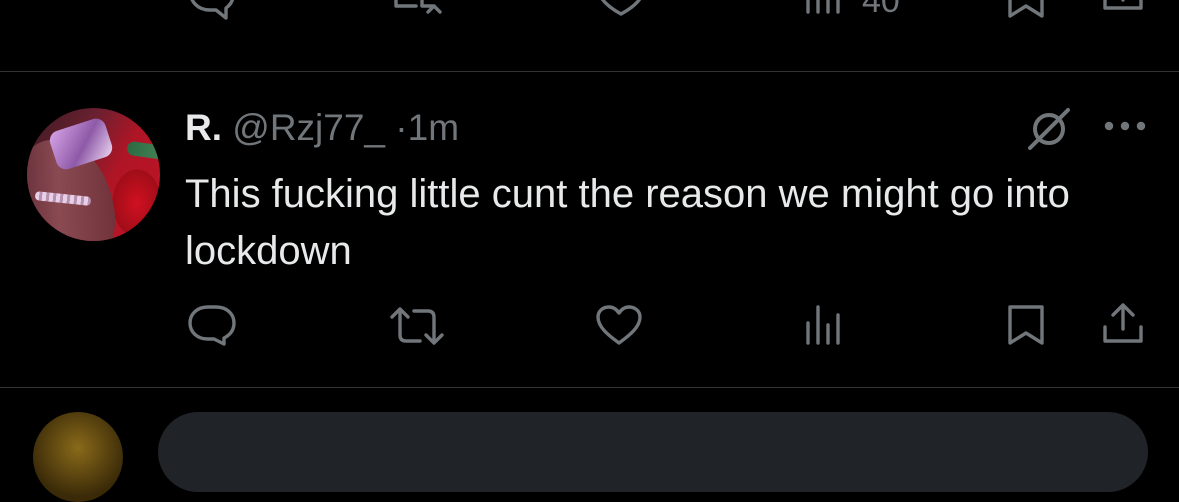 This screenshot has height=502, width=1179. I want to click on handle: @Rzj77_, so click(308, 127).